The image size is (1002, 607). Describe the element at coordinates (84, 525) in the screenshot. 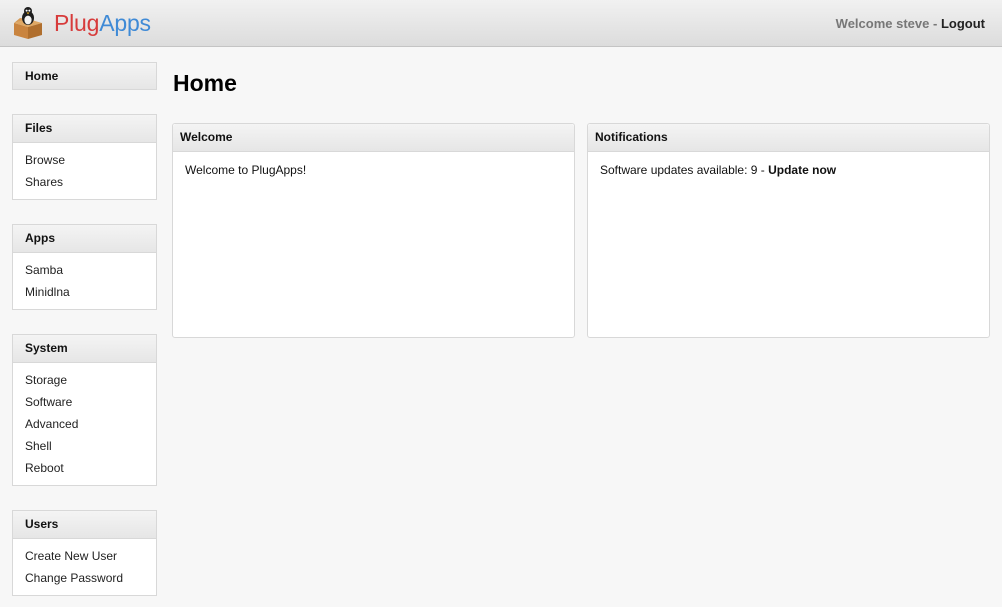

I see `sidebar-group-title: Users` at that location.